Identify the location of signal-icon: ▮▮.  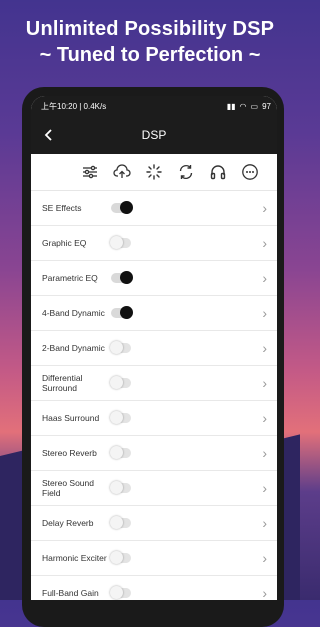
(231, 106).